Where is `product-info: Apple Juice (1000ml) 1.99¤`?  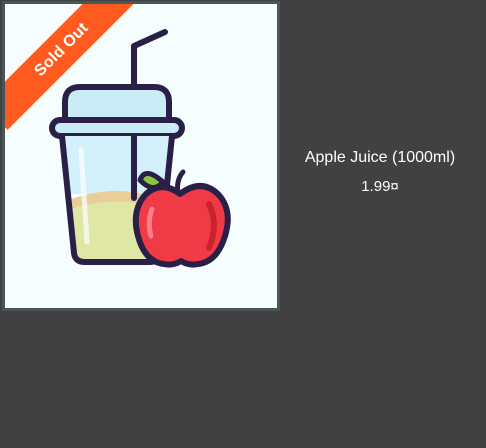
product-info: Apple Juice (1000ml) 1.99¤ is located at coordinates (380, 172).